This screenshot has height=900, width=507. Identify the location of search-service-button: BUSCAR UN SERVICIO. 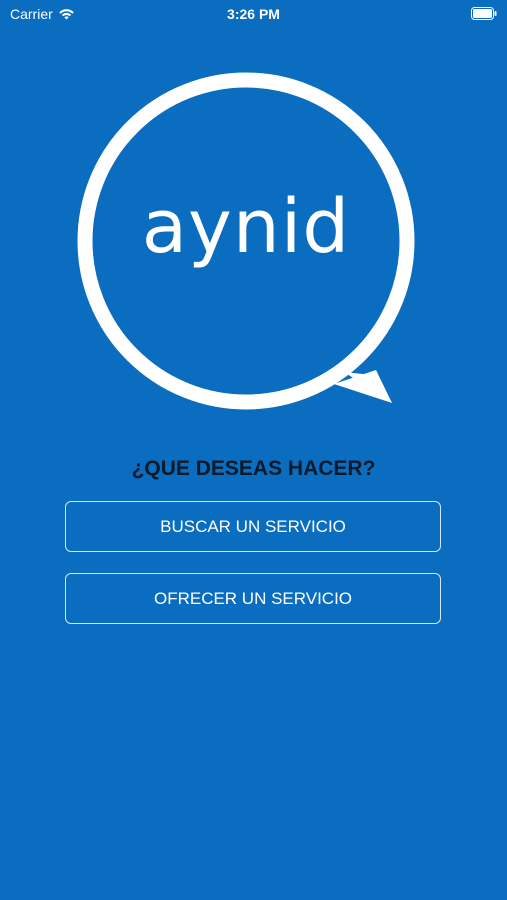
(253, 526).